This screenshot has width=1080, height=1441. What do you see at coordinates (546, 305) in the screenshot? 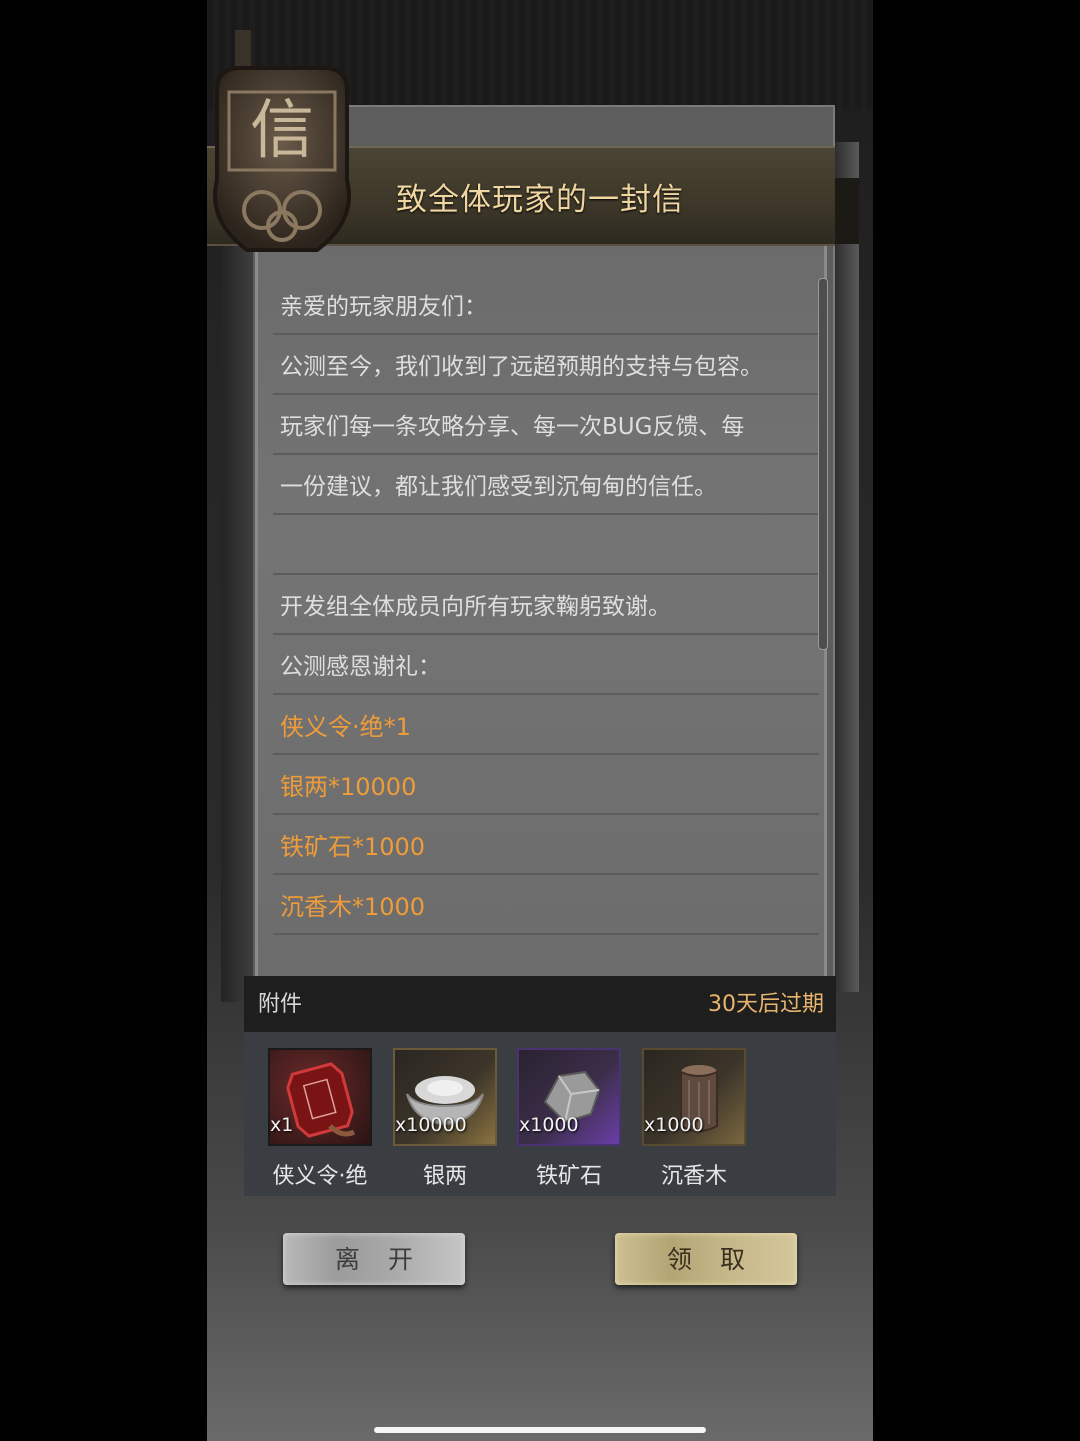
I see `letter-line: 亲爱的玩家朋友们：` at bounding box center [546, 305].